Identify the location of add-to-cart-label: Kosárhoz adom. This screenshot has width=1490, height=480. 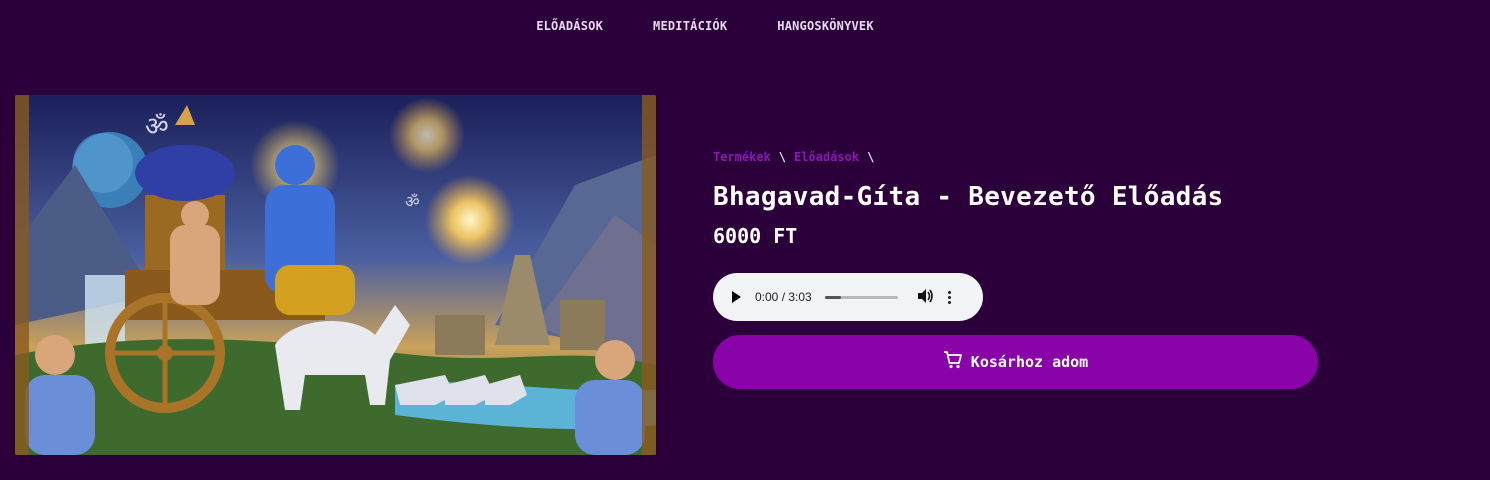
(1029, 362).